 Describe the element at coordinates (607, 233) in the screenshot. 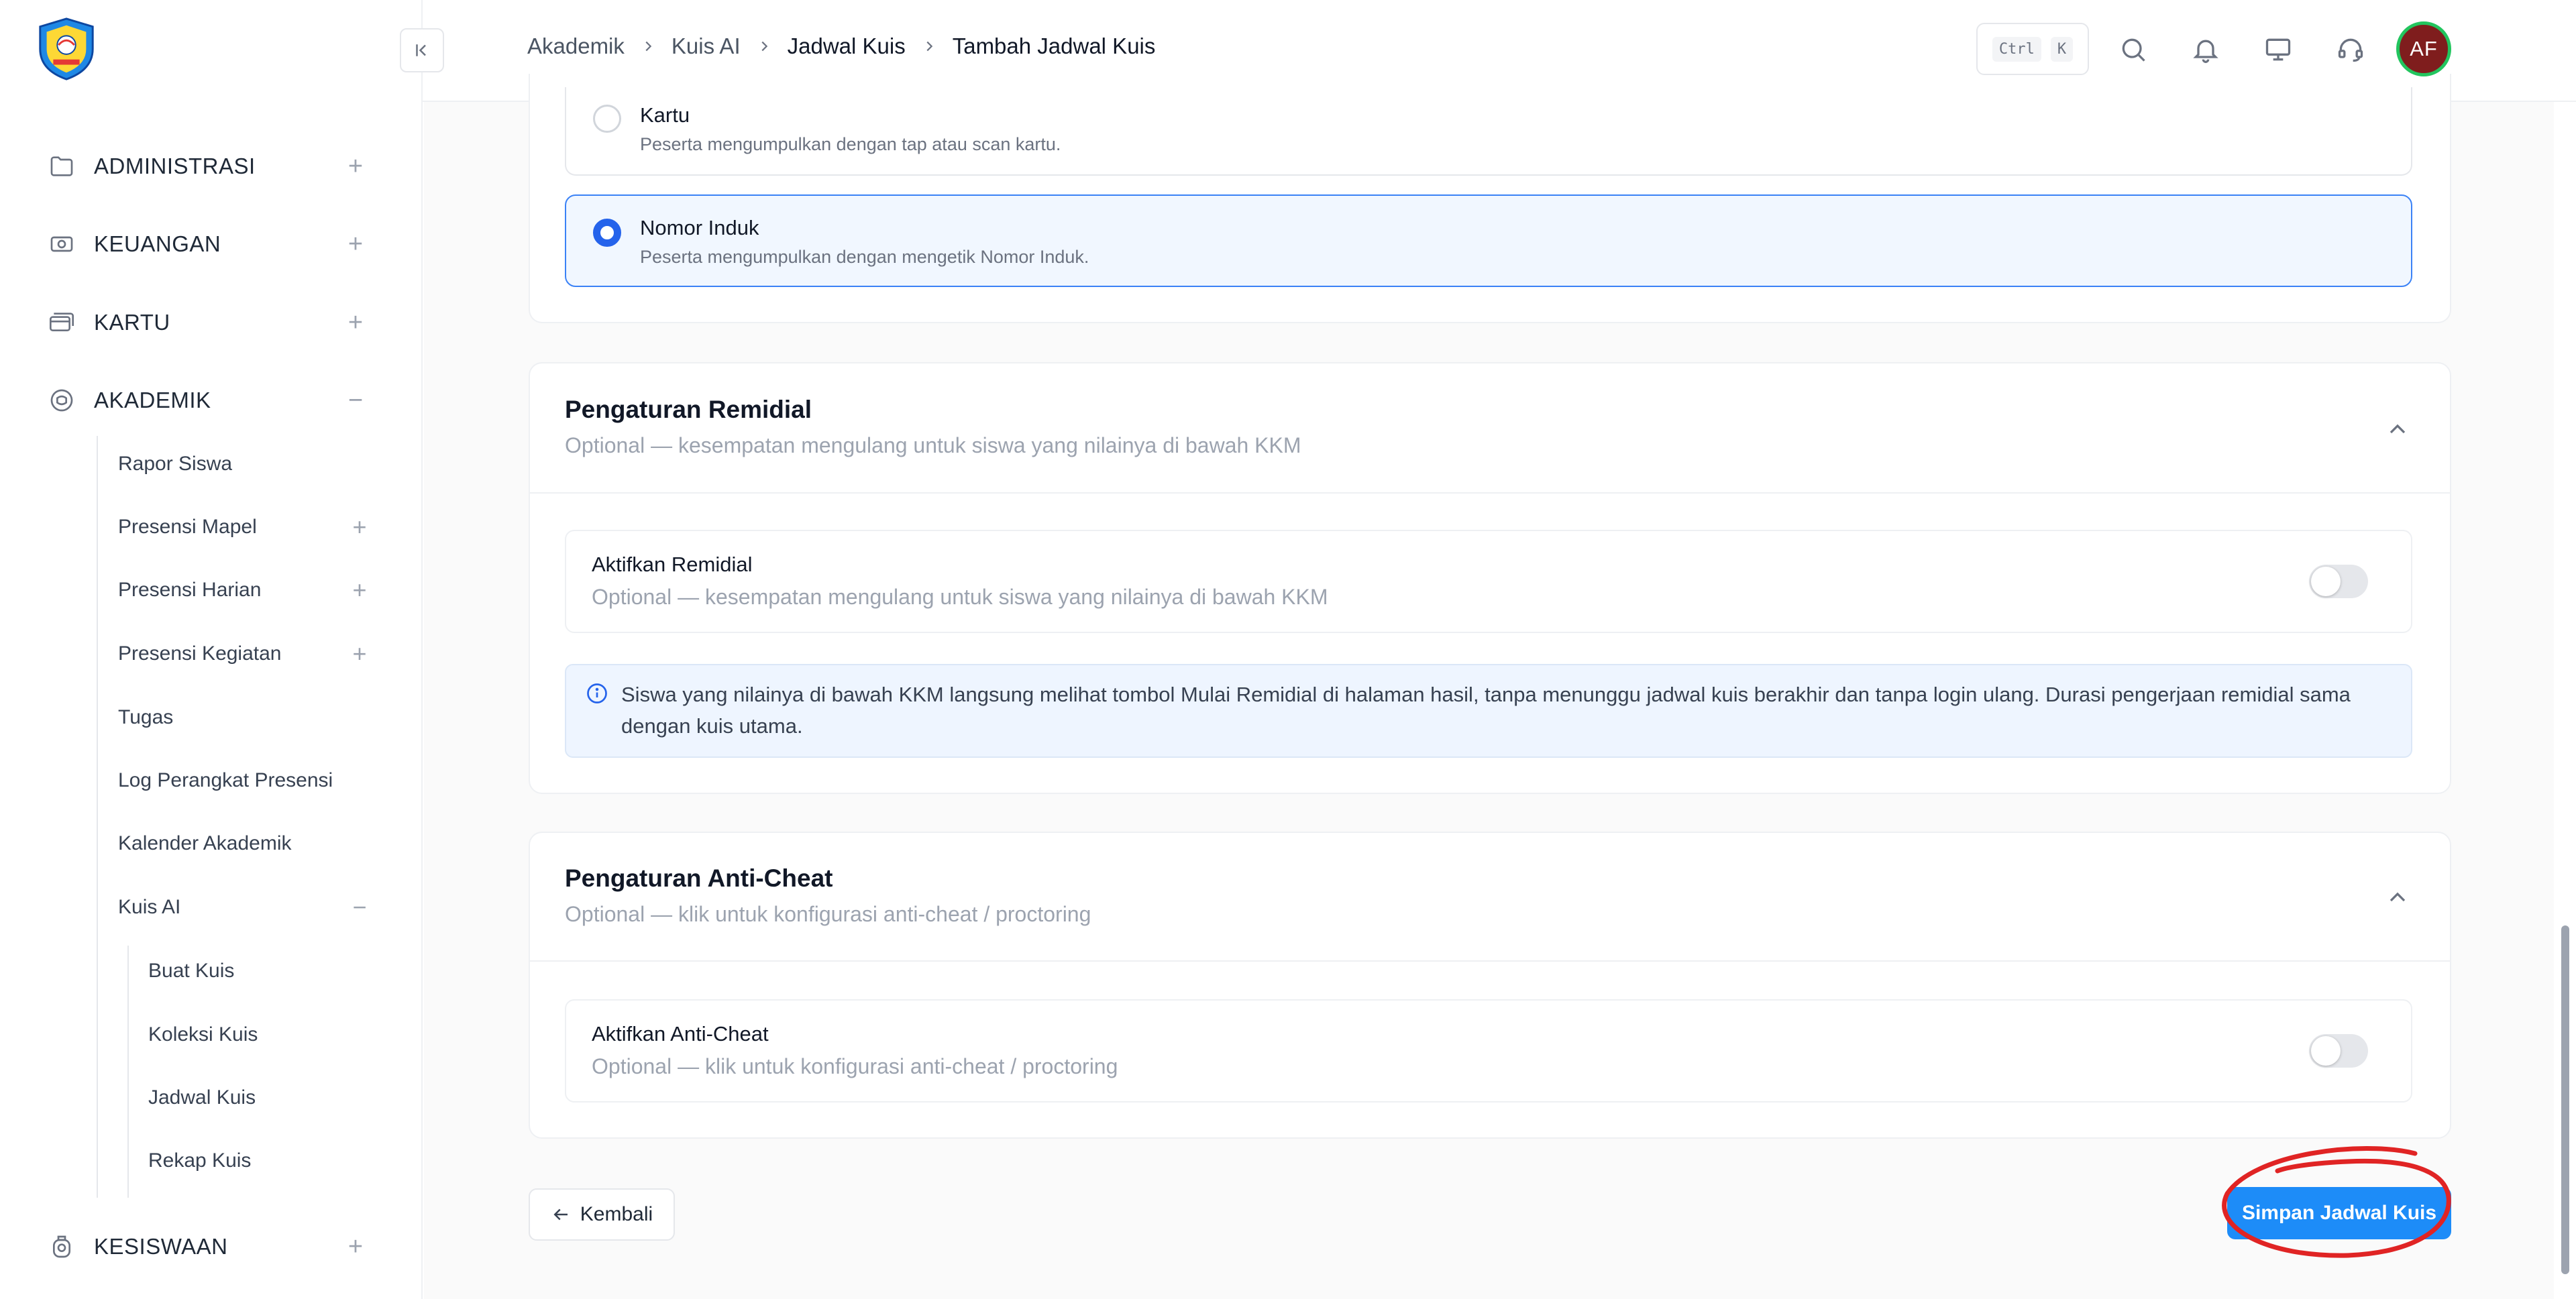

I see `radio-nomor-induk` at that location.